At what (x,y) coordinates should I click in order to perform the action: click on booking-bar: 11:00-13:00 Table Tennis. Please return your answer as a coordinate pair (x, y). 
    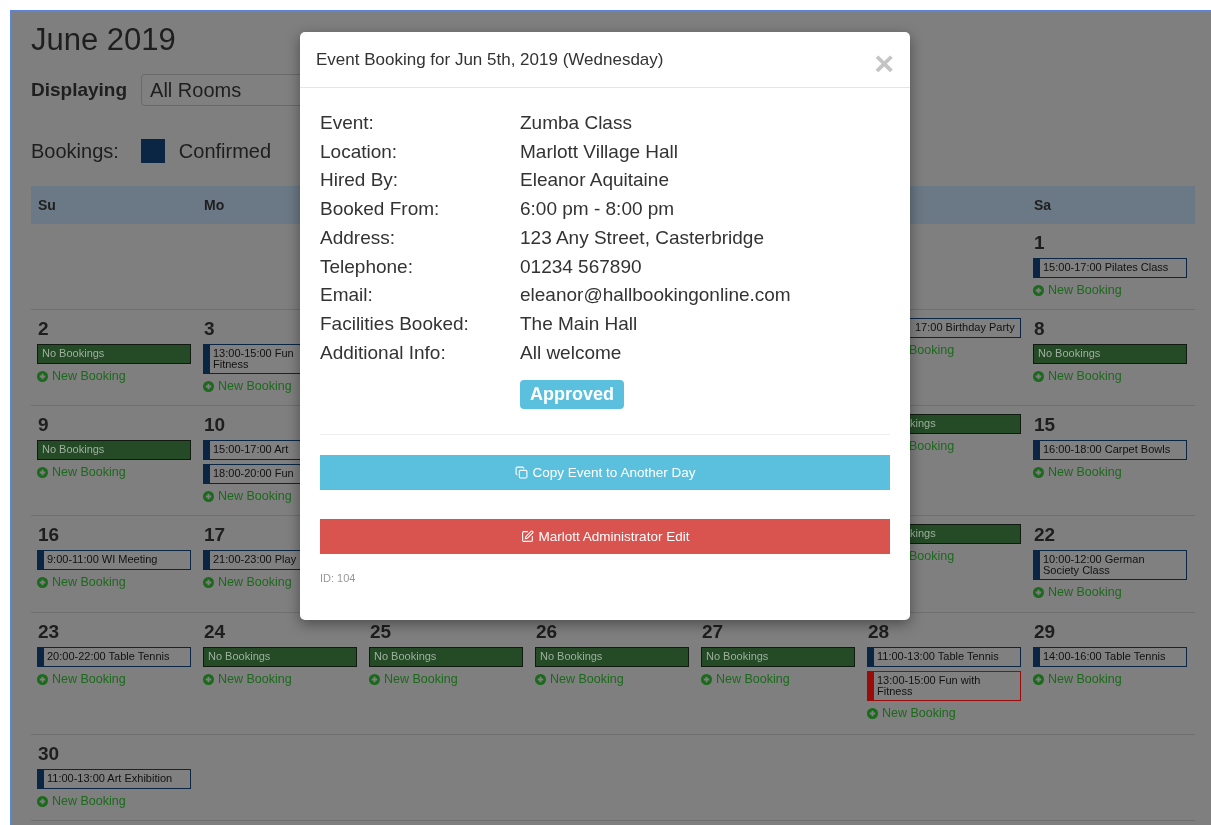
    Looking at the image, I should click on (944, 657).